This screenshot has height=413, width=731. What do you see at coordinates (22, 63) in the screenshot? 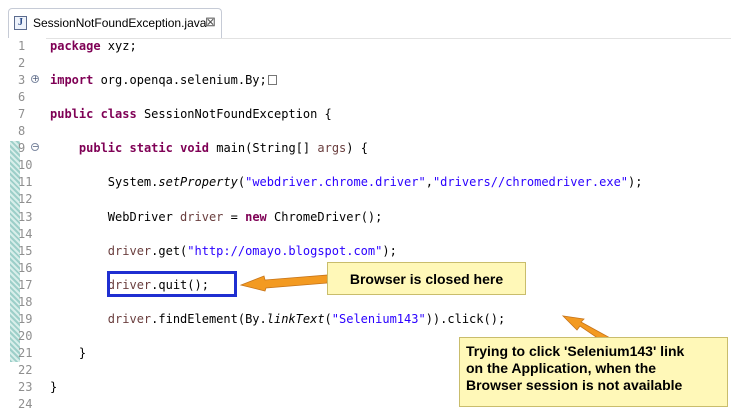
I see `line-number: 2` at bounding box center [22, 63].